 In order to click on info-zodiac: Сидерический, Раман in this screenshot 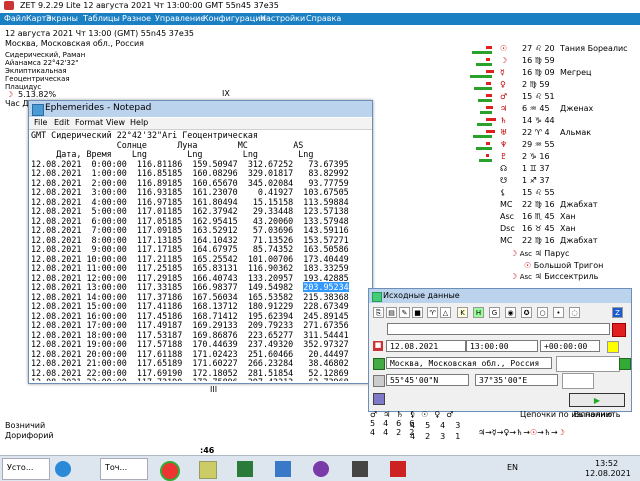, I will do `click(45, 55)`.